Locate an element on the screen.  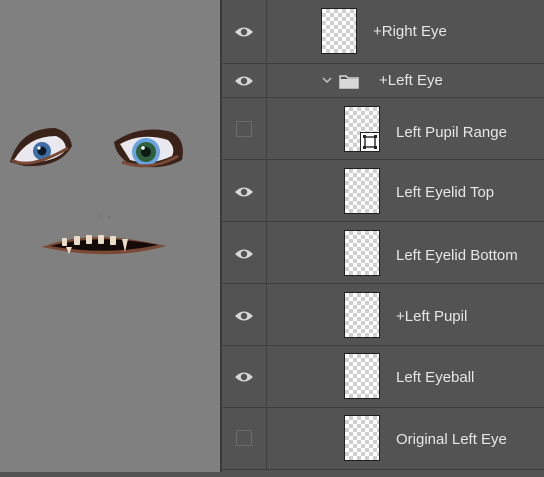
layer-group-name: +Left Eye is located at coordinates (411, 80).